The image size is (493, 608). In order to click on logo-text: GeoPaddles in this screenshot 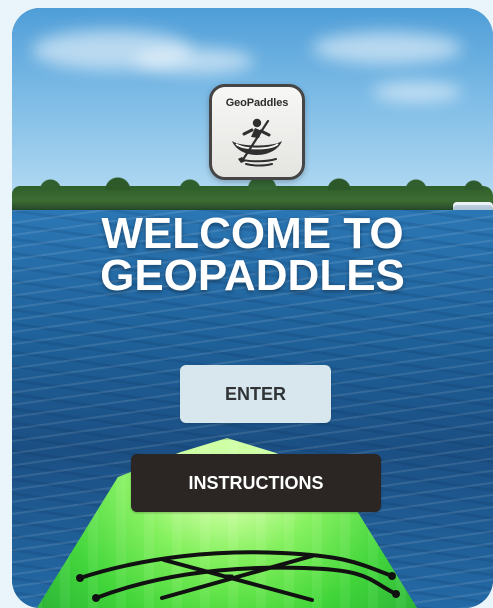, I will do `click(257, 103)`.